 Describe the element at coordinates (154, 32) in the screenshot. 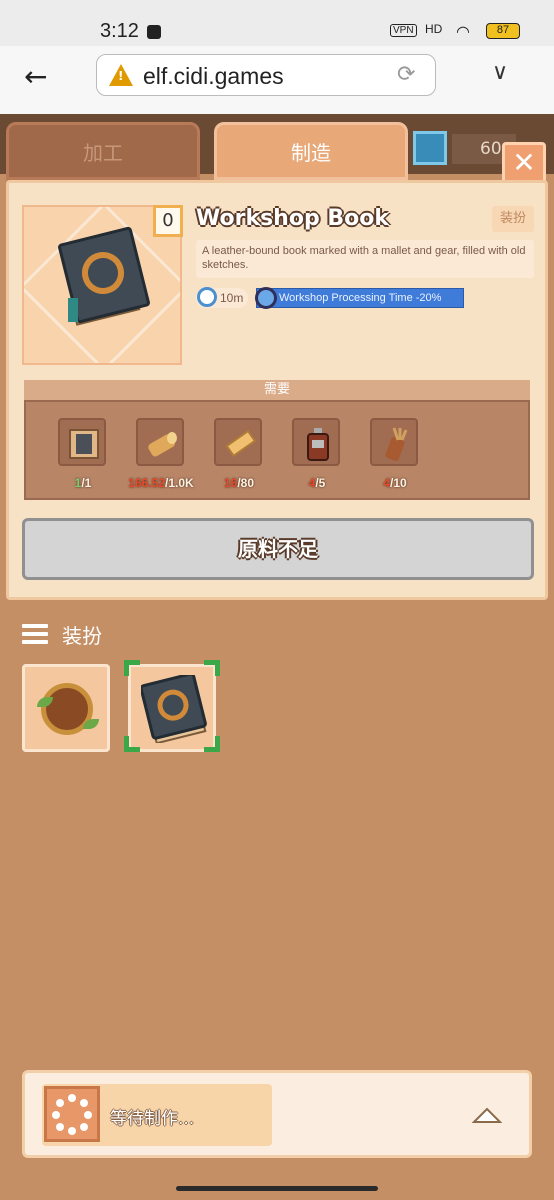

I see `app-notification-icon` at that location.